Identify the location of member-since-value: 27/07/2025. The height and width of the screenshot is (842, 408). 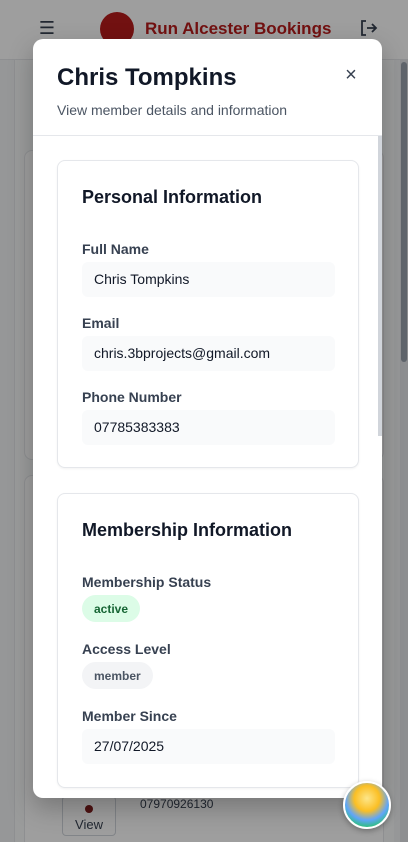
(208, 746).